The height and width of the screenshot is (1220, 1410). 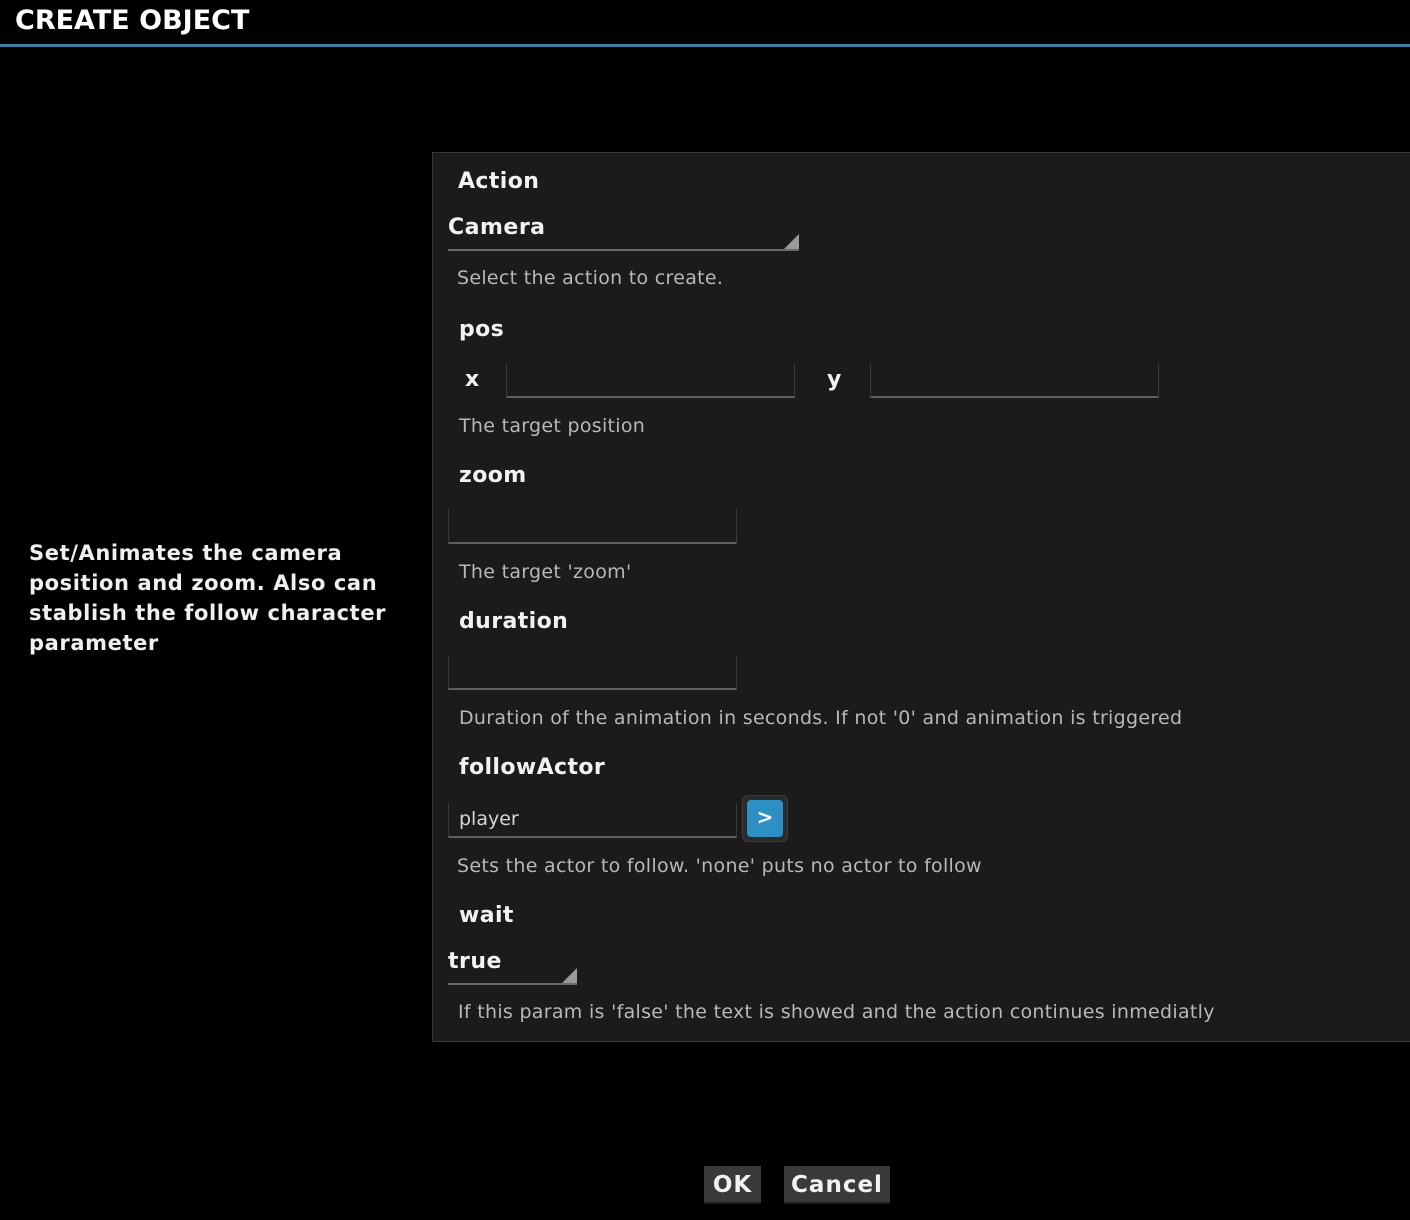 What do you see at coordinates (482, 329) in the screenshot?
I see `pos-label: pos` at bounding box center [482, 329].